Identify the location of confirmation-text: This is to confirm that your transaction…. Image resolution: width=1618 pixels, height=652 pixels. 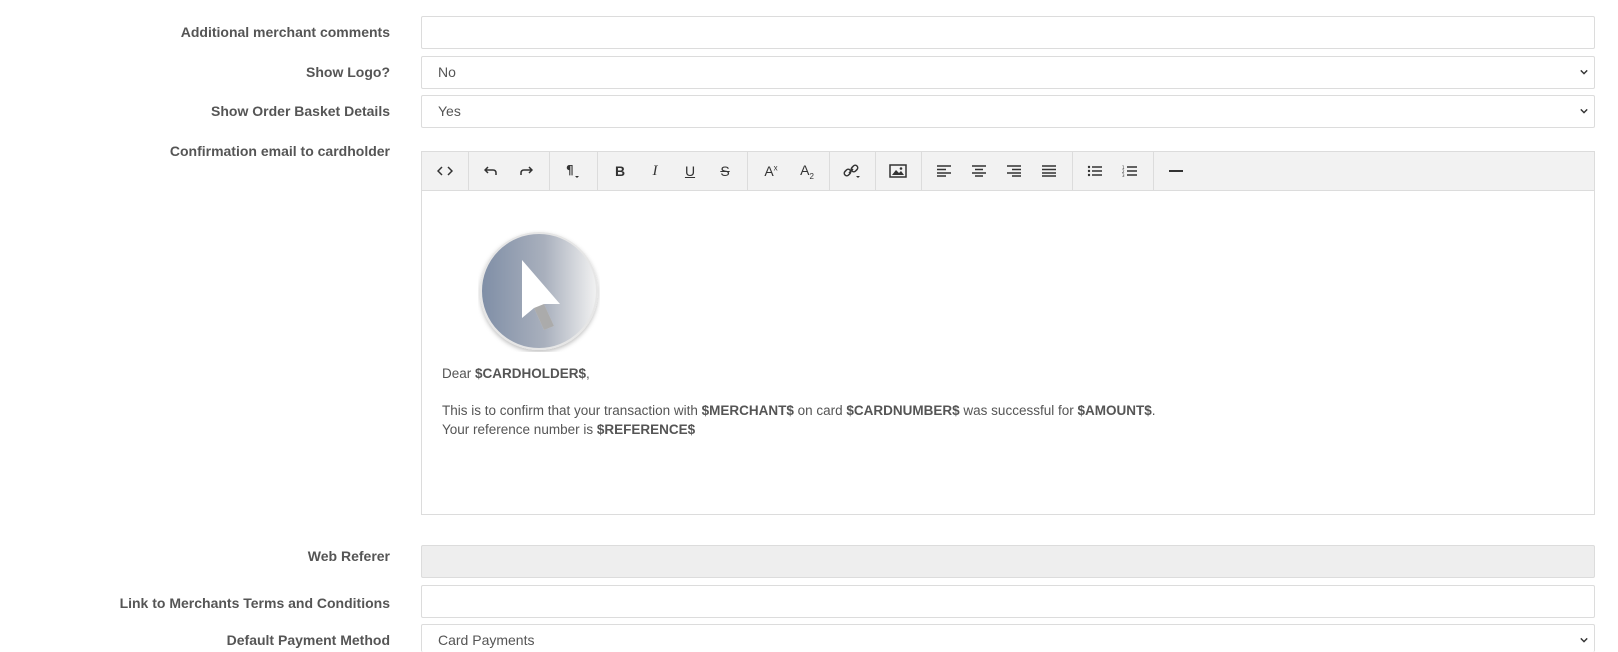
(572, 410).